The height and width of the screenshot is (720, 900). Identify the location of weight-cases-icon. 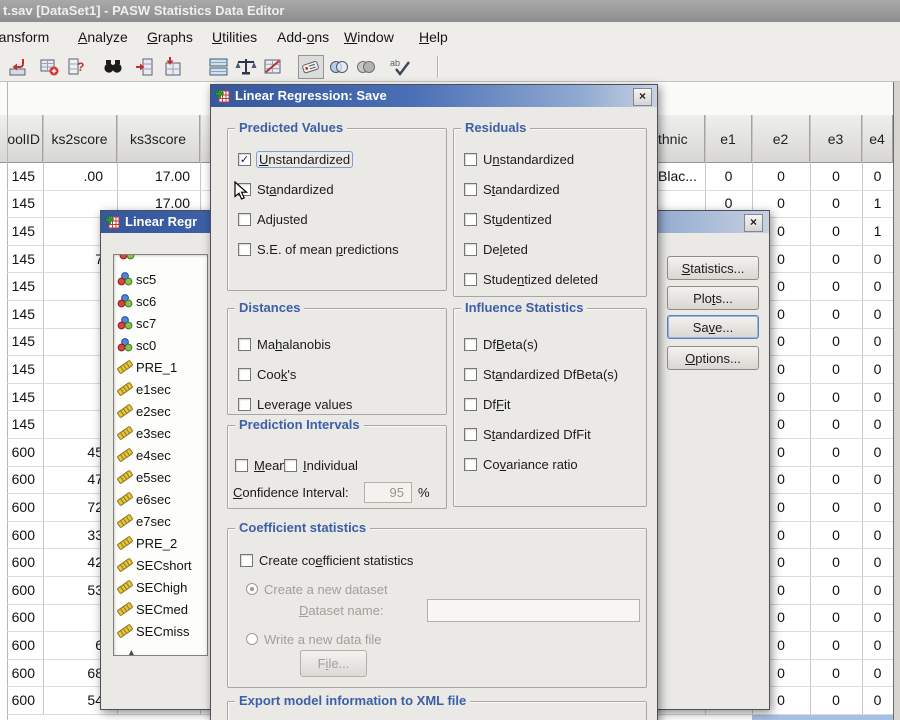
(246, 67).